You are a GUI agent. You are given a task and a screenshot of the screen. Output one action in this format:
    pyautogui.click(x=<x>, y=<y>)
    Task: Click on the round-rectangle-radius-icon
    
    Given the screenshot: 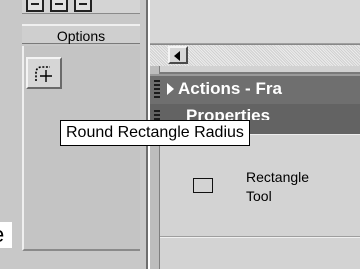 What is the action you would take?
    pyautogui.click(x=43, y=74)
    